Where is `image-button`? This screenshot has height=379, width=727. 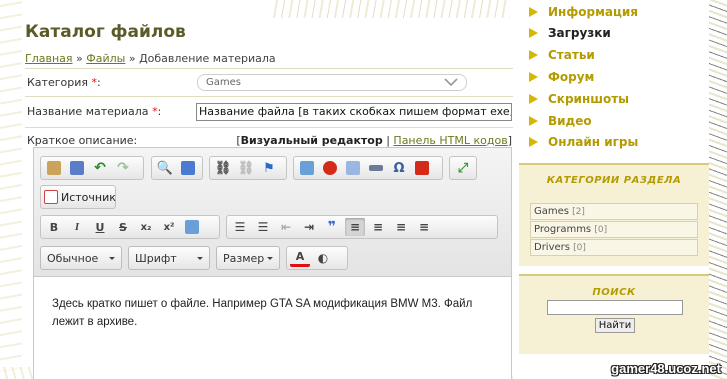
image-button is located at coordinates (307, 168).